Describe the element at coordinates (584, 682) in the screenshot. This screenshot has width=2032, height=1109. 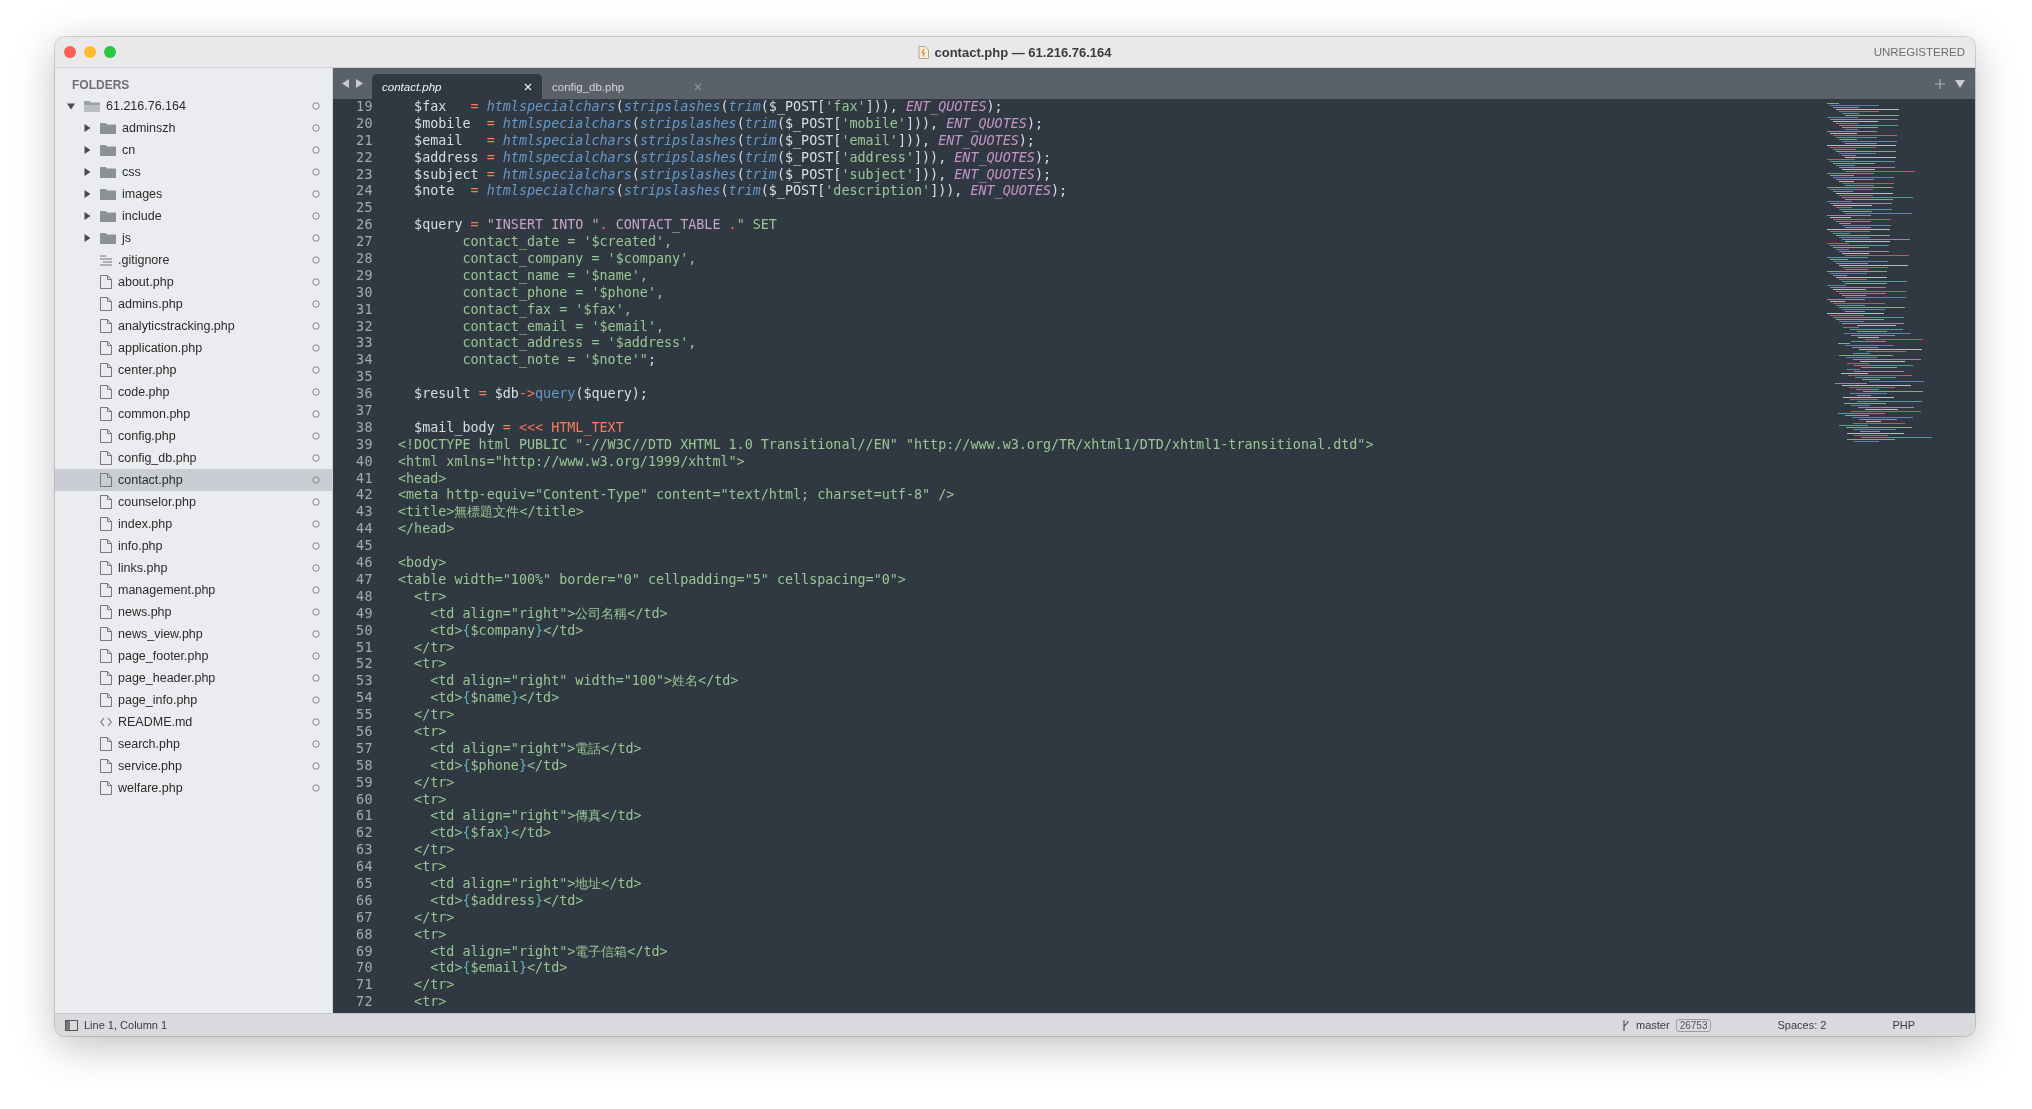
I see `code-line: <td align="right" width="100">姓名</td>` at that location.